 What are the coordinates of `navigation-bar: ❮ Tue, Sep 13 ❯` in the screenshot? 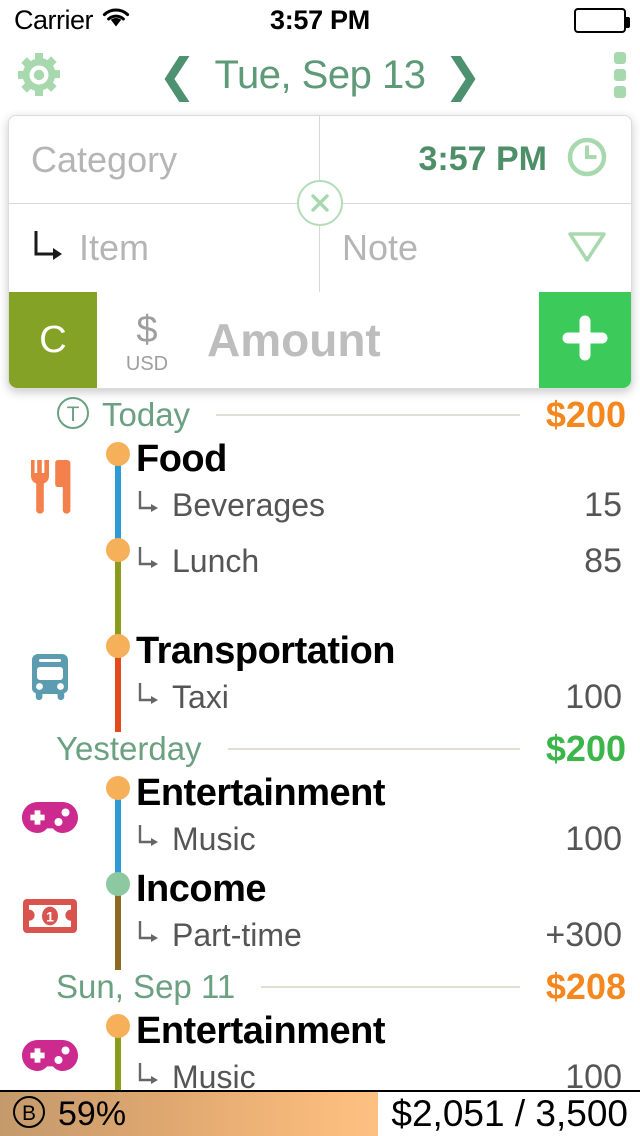 It's located at (320, 75).